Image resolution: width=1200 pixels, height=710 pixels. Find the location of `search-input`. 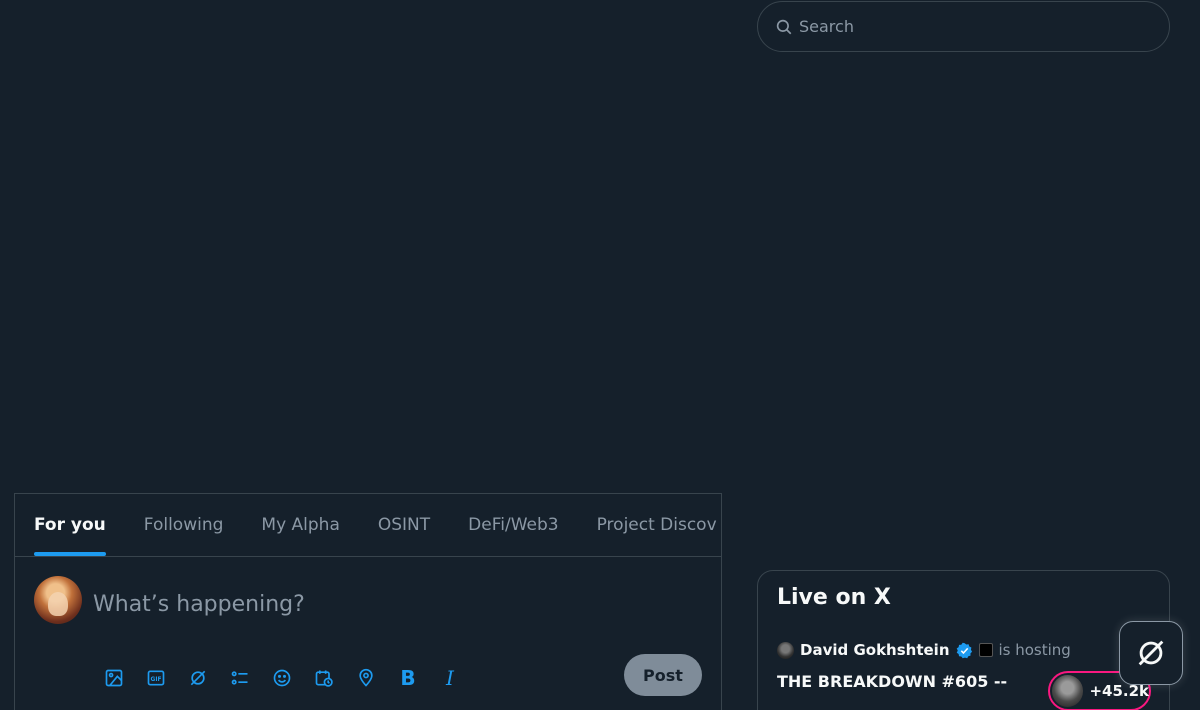

search-input is located at coordinates (984, 26).